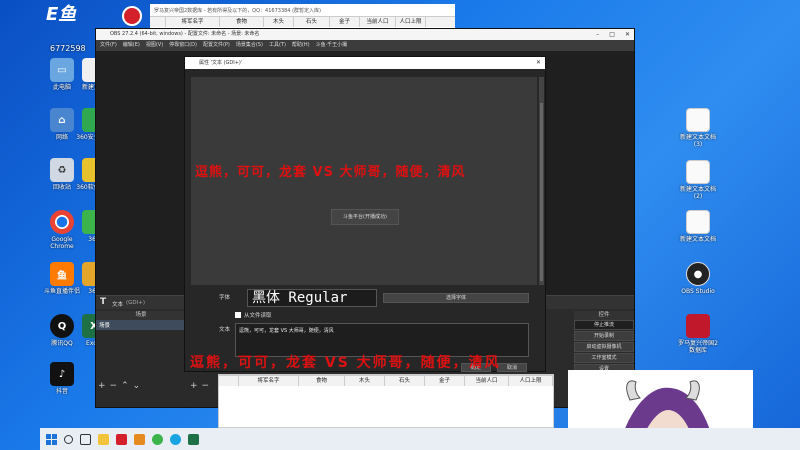 This screenshot has height=450, width=800. I want to click on from-file-checkbox-row: 从文件读取, so click(253, 315).